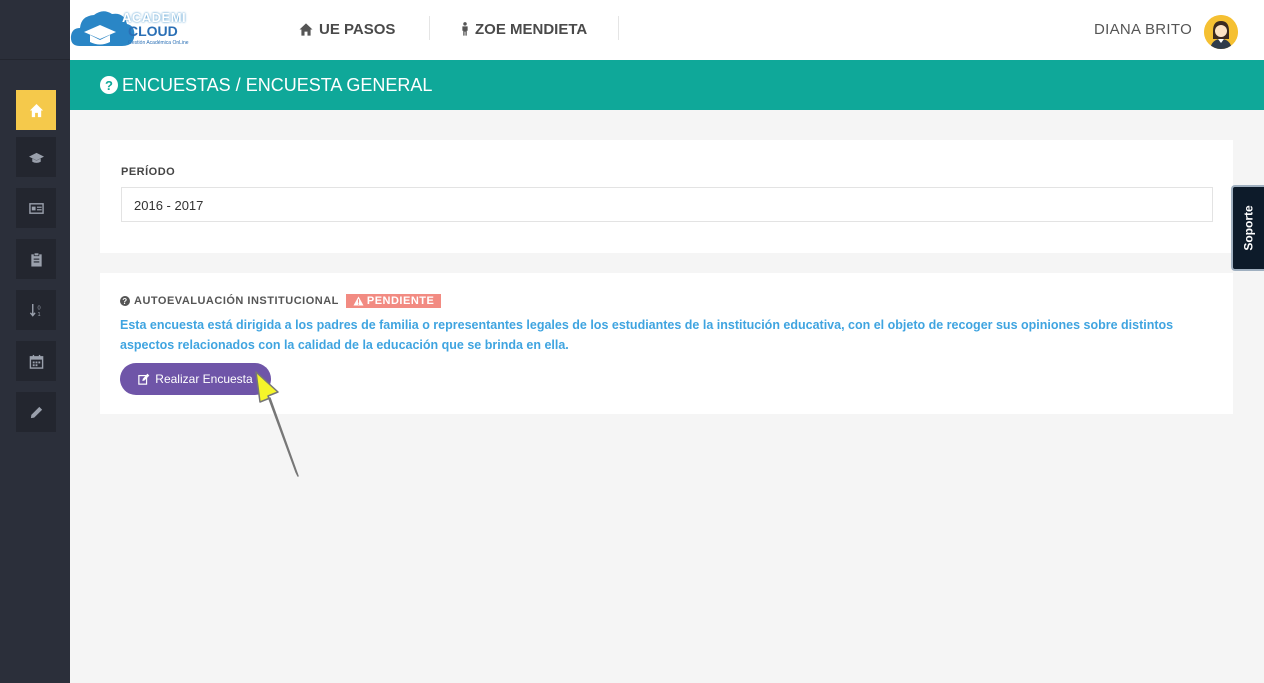 Image resolution: width=1264 pixels, height=683 pixels. Describe the element at coordinates (400, 301) in the screenshot. I see `status-badge-label: PENDIENTE` at that location.